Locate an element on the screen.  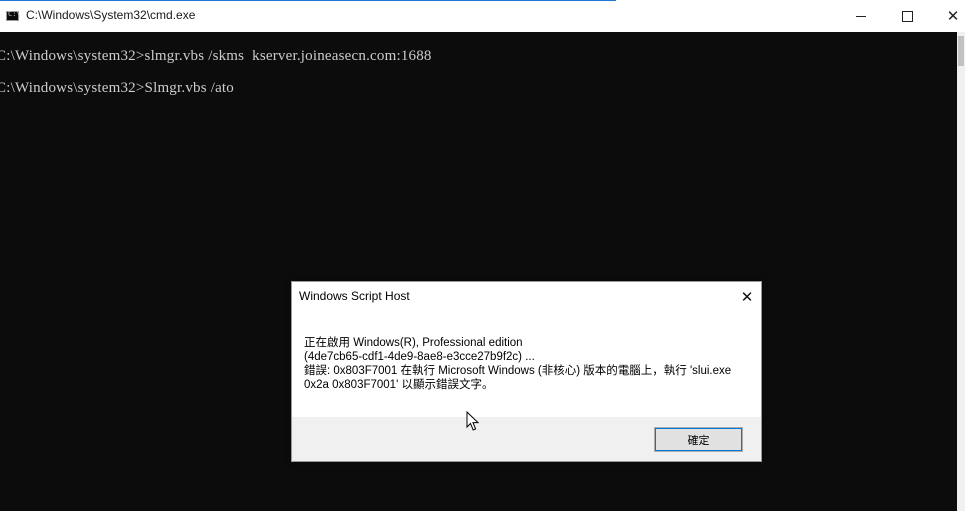
maximize-button is located at coordinates (907, 16).